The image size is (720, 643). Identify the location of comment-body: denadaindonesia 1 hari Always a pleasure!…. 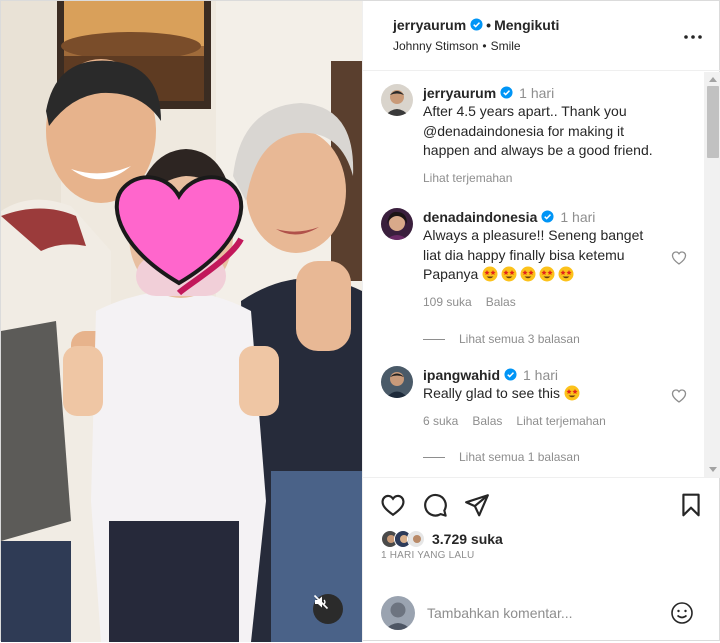
(549, 258).